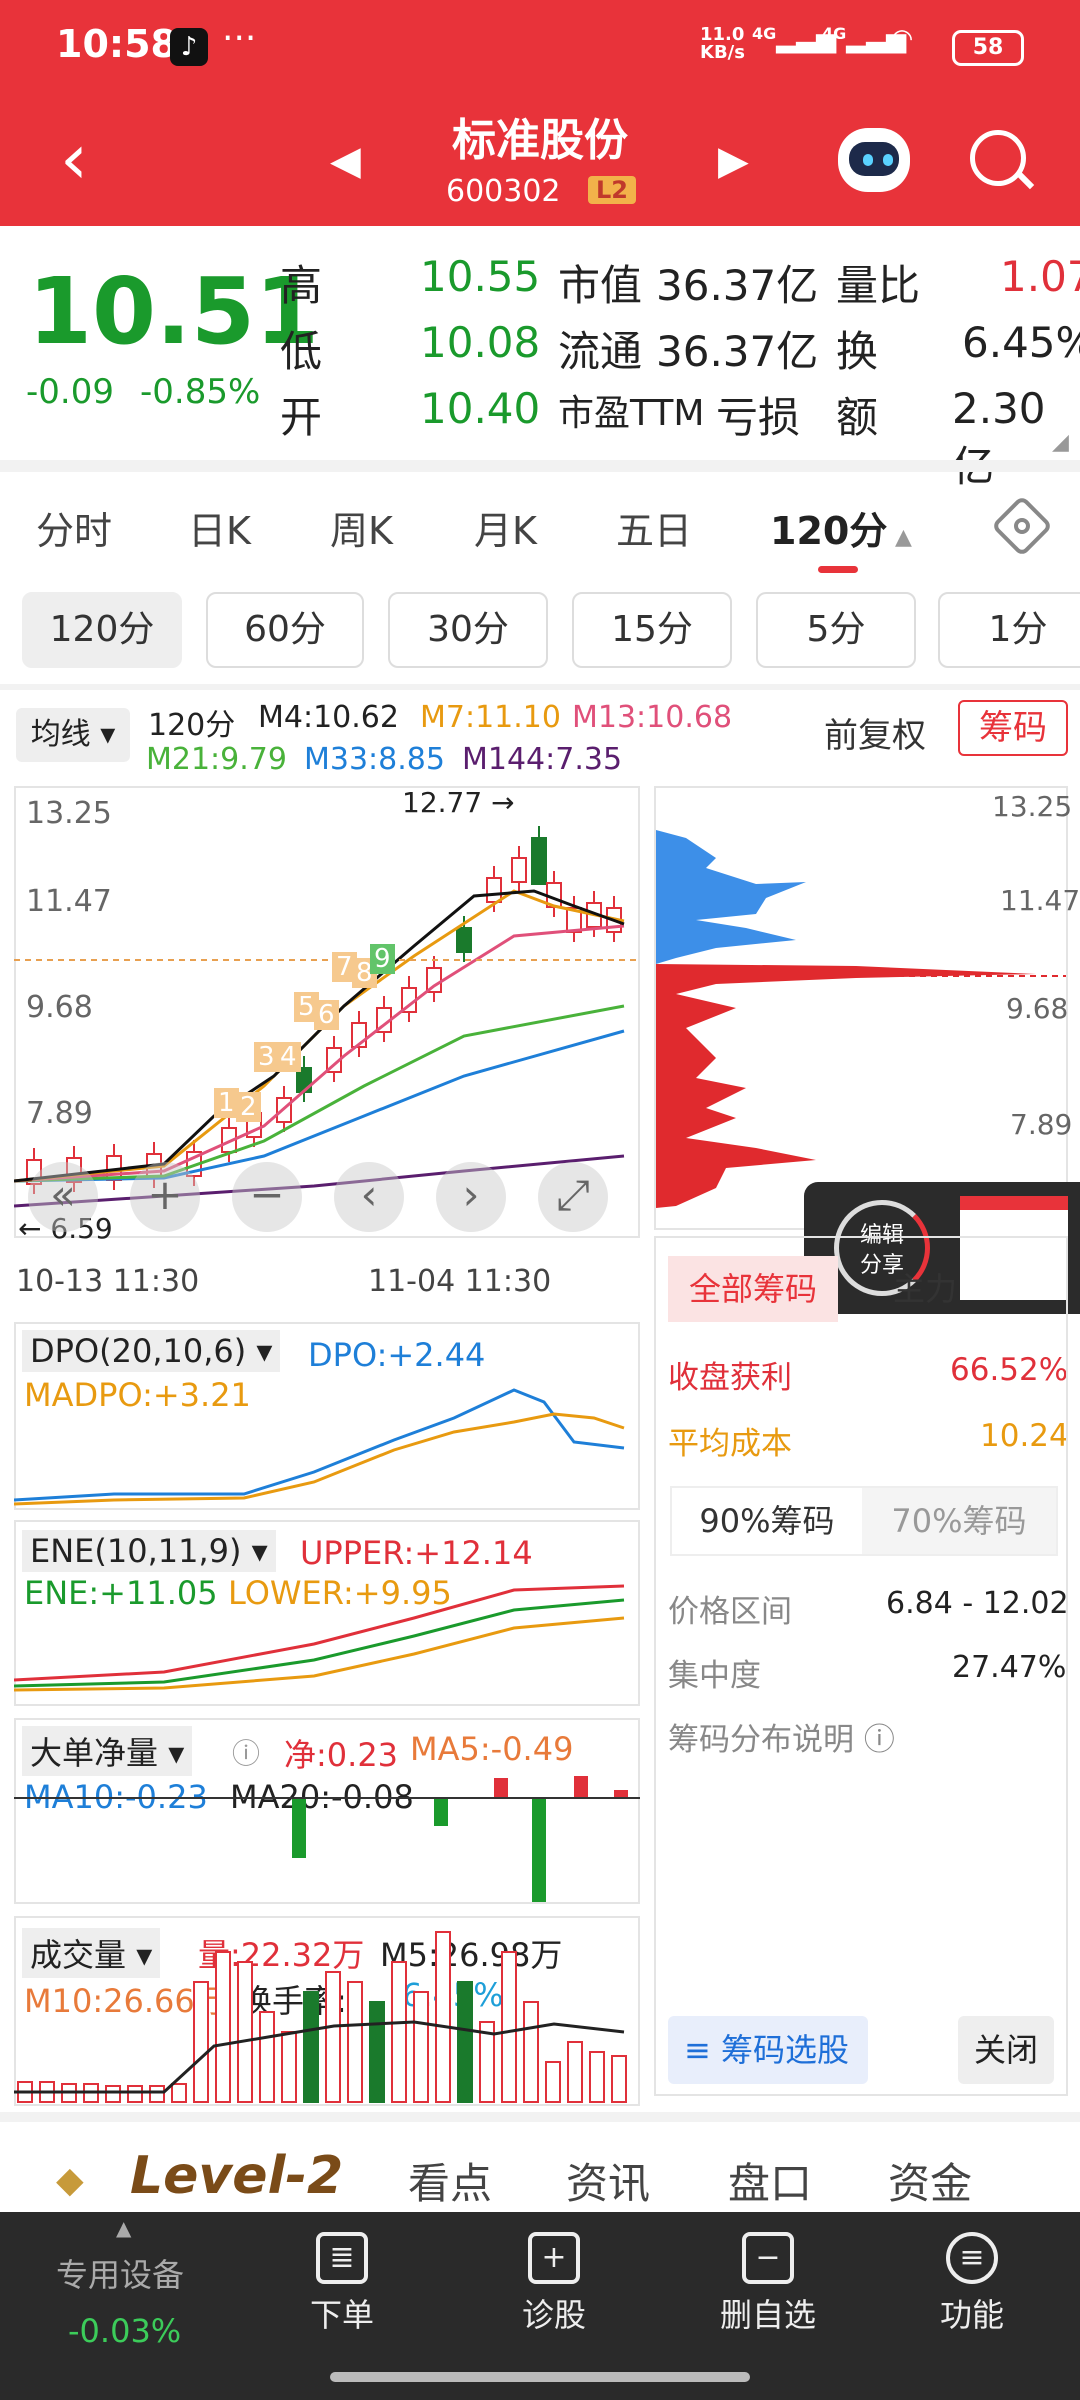  What do you see at coordinates (540, 2377) in the screenshot?
I see `home-indicator` at bounding box center [540, 2377].